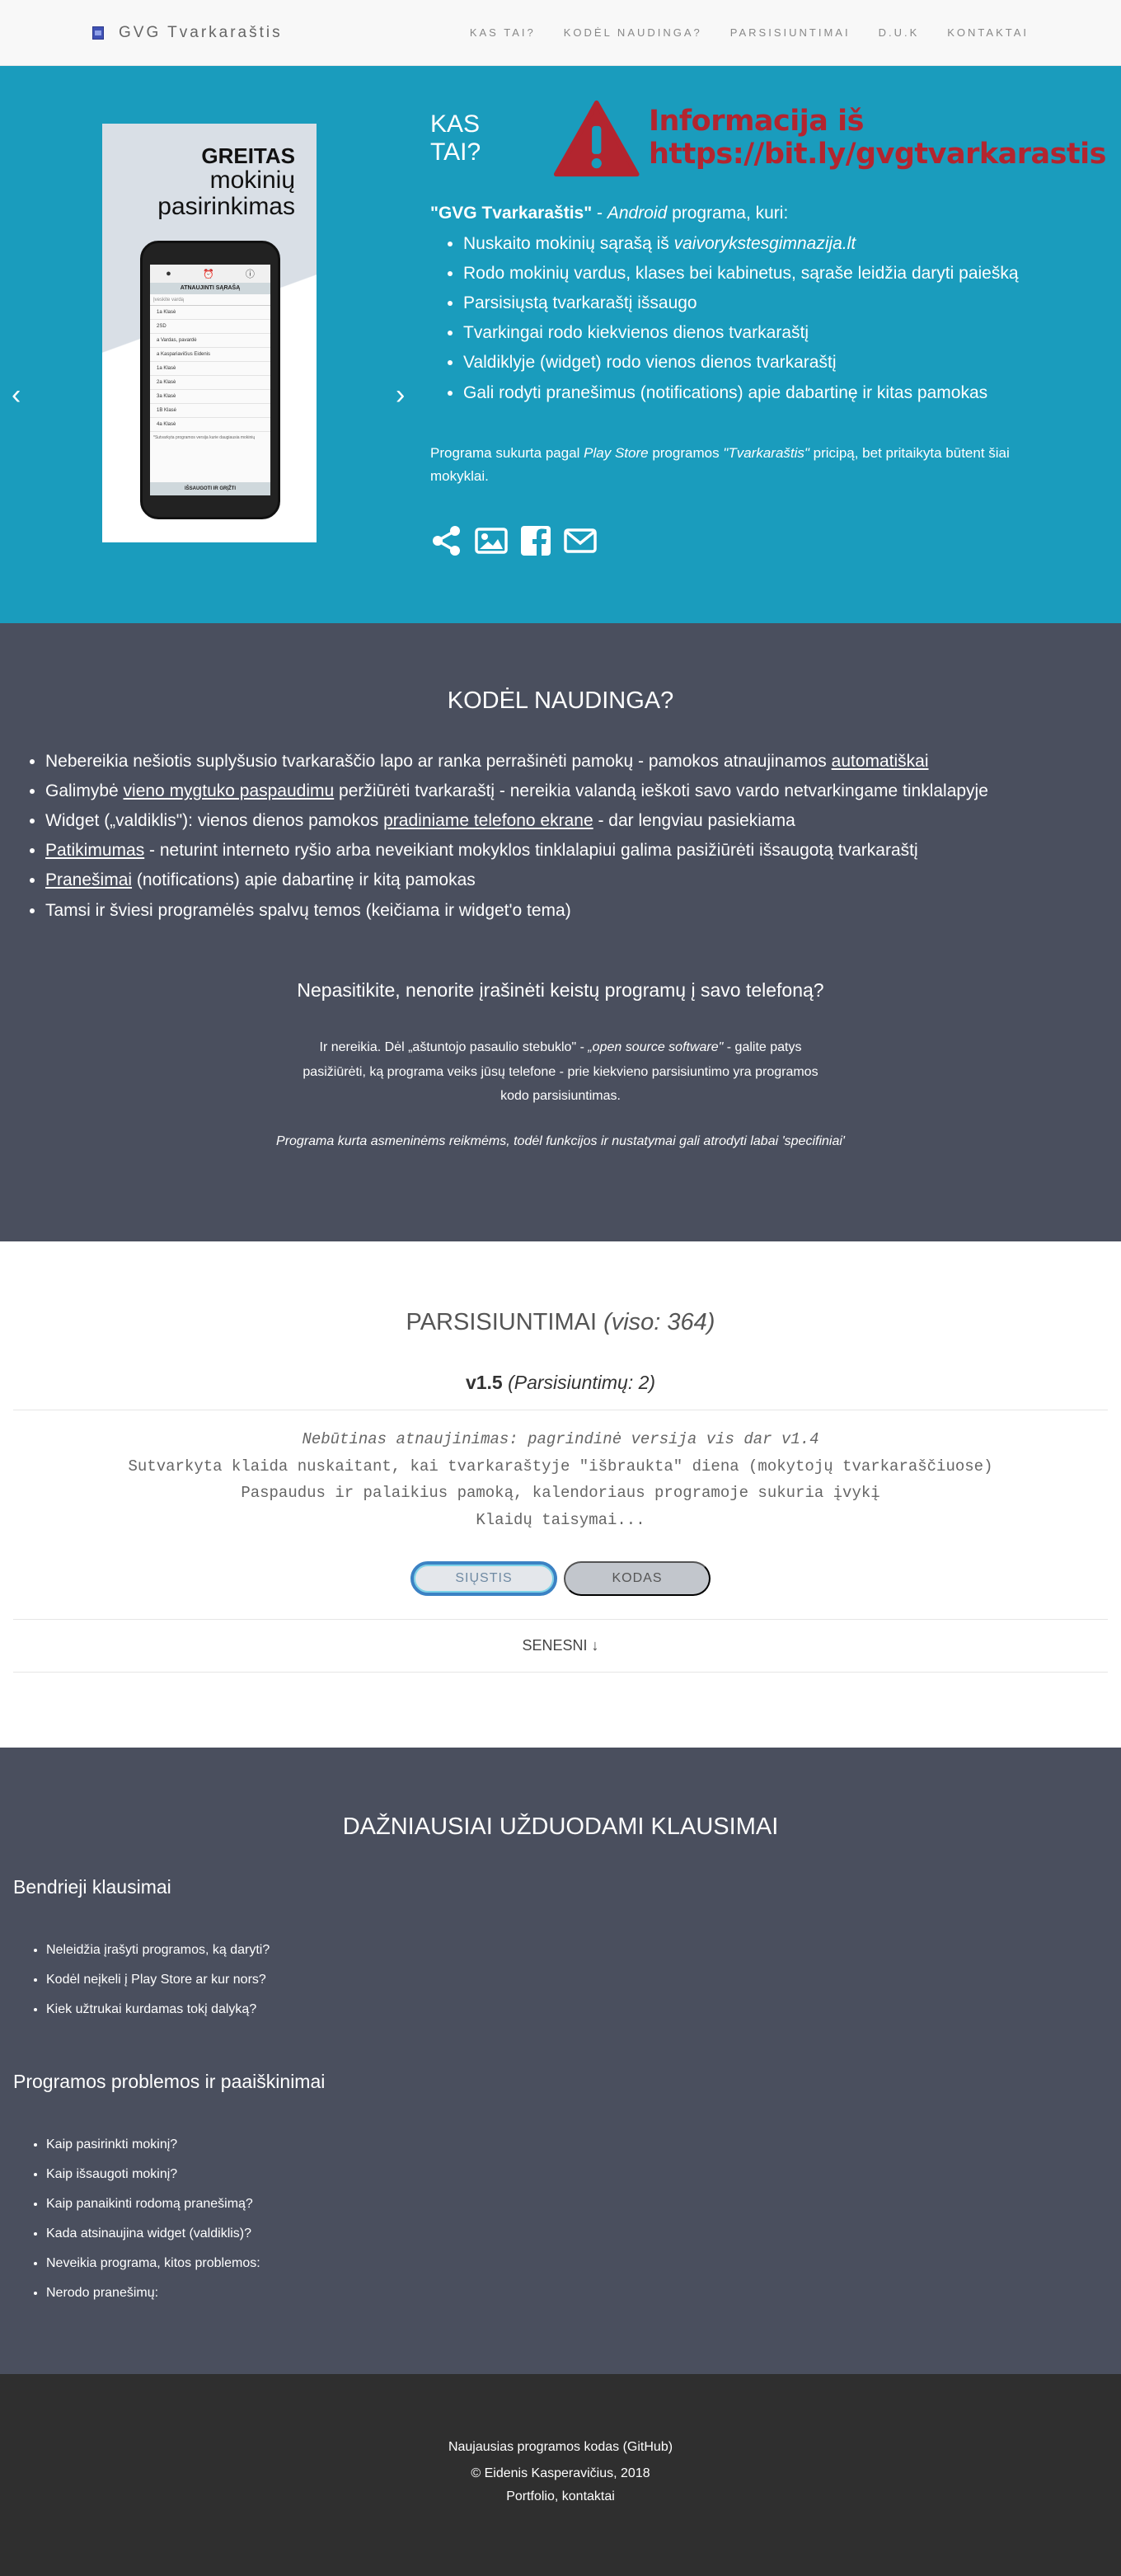  I want to click on benefit-highlight: Patikimumas, so click(95, 851).